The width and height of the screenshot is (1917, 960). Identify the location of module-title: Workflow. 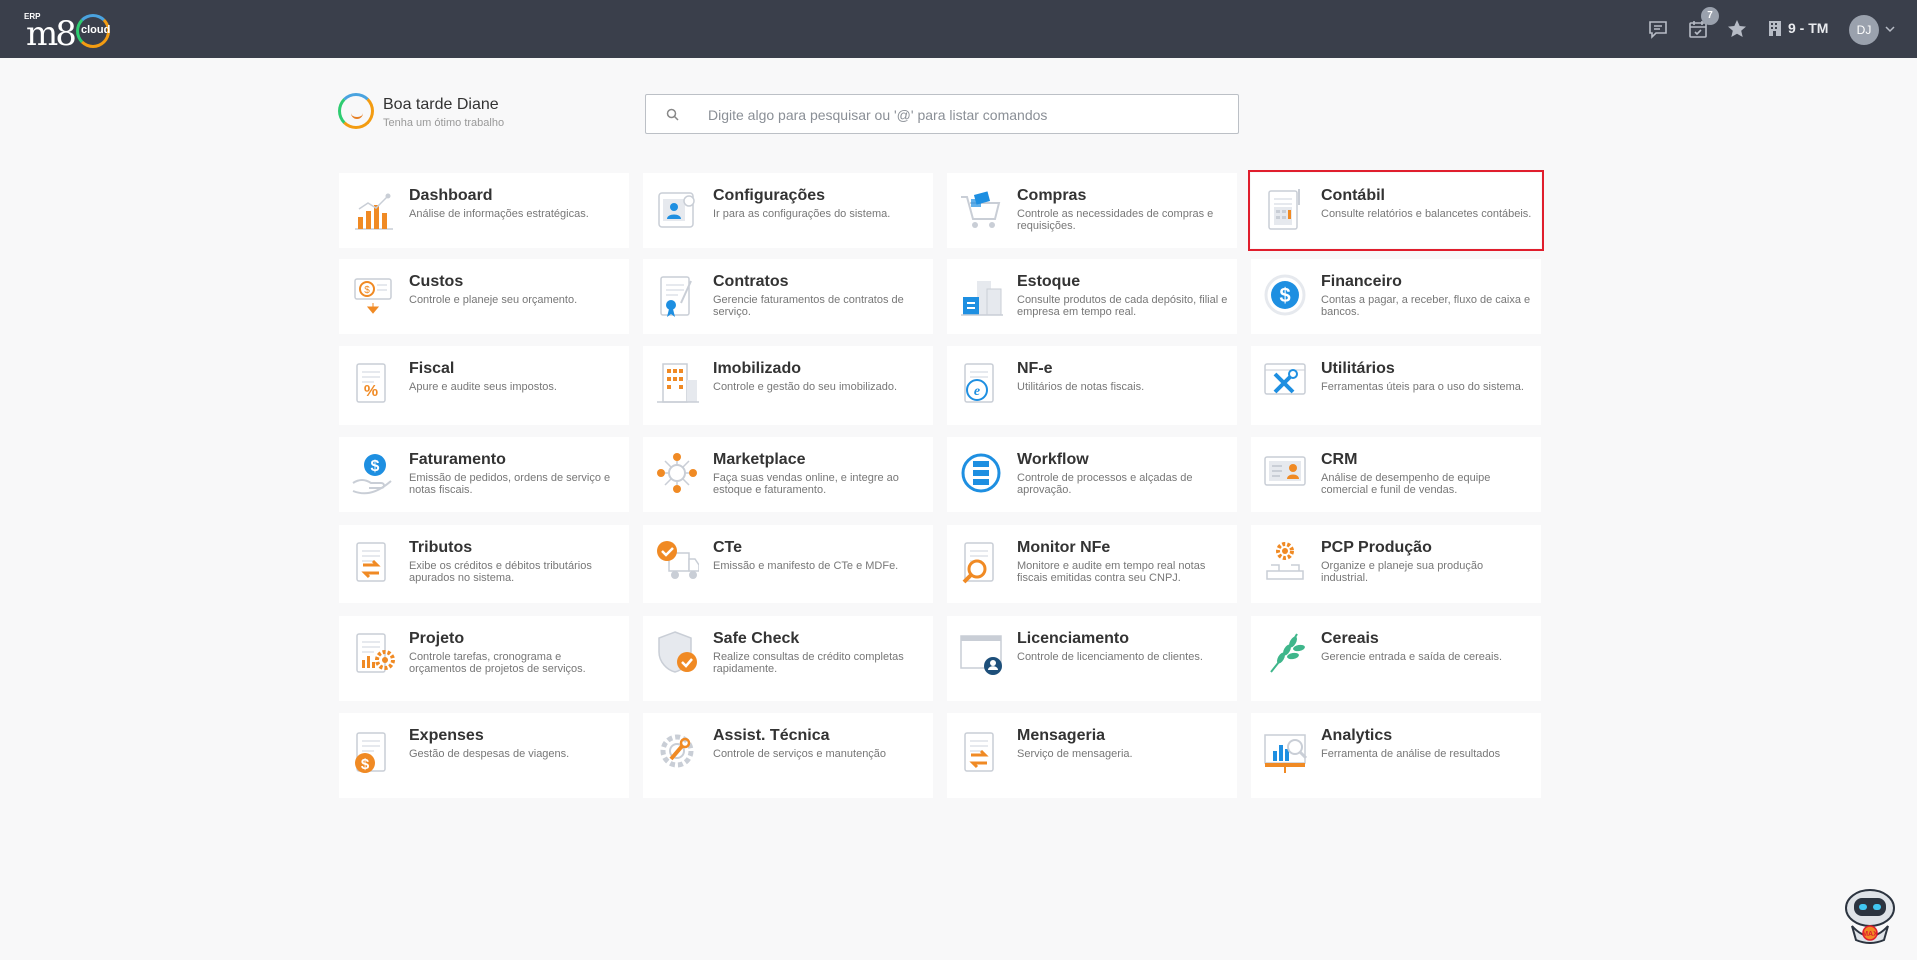
(1053, 459).